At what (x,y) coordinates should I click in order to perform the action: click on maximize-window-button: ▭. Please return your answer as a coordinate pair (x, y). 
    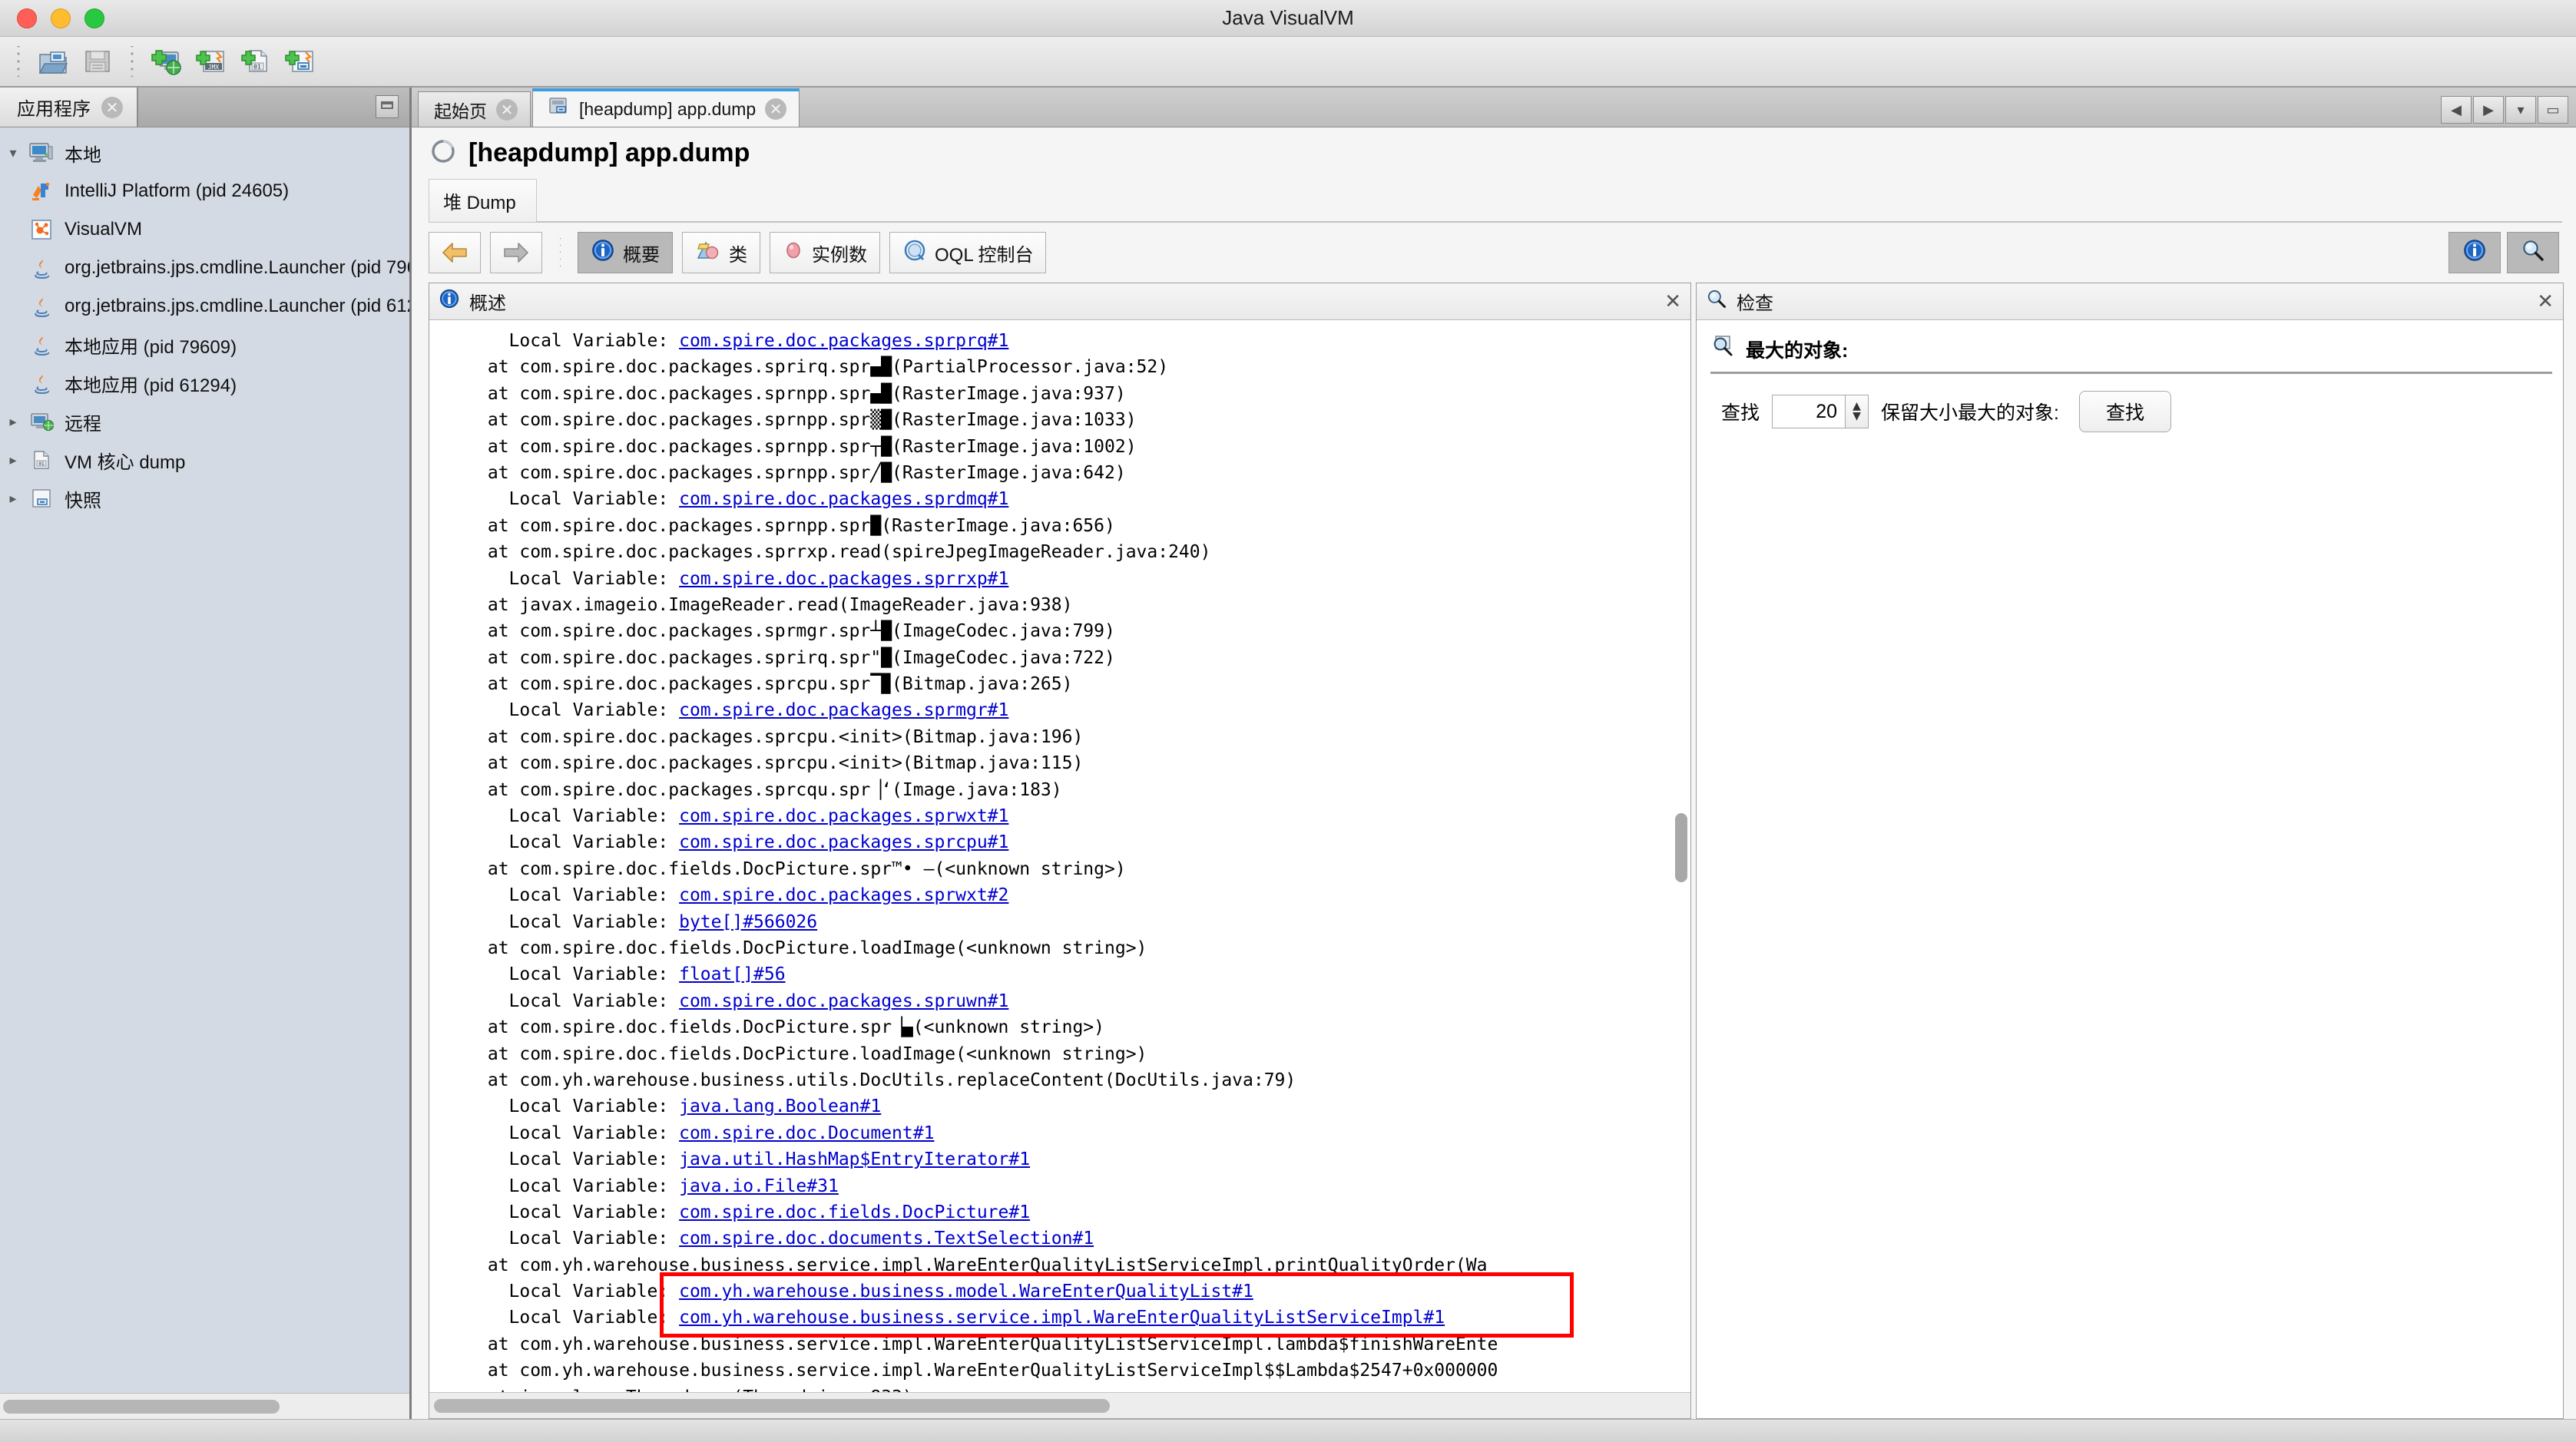
    Looking at the image, I should click on (2553, 110).